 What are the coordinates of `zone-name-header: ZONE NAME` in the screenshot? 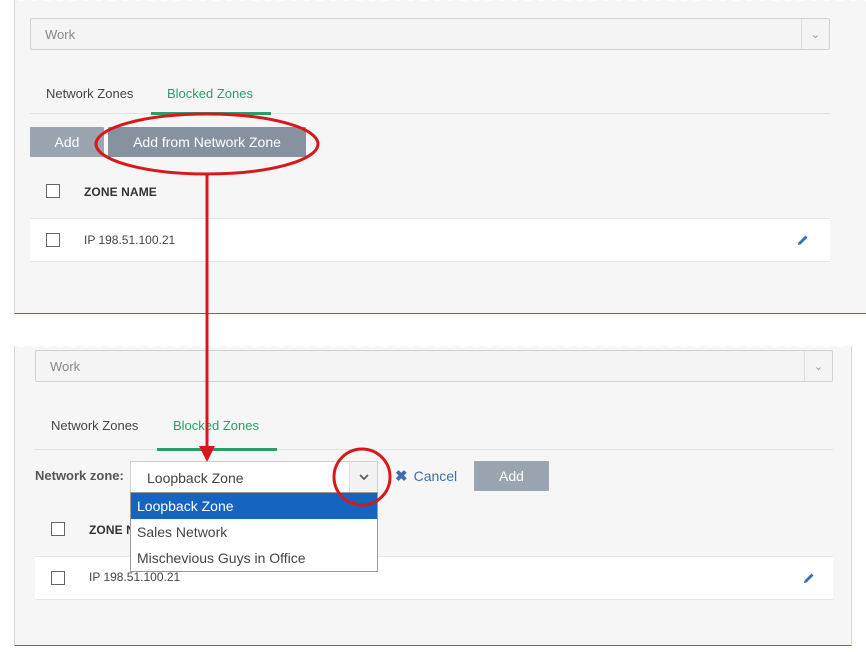 It's located at (120, 192).